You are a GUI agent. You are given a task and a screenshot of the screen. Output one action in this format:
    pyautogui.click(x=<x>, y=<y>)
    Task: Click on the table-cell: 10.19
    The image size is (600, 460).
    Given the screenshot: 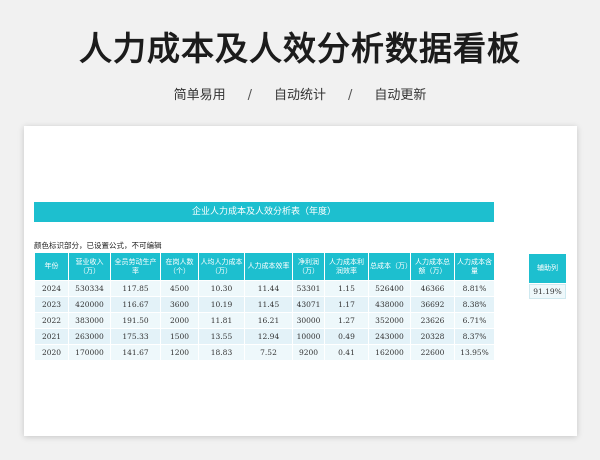 What is the action you would take?
    pyautogui.click(x=221, y=304)
    